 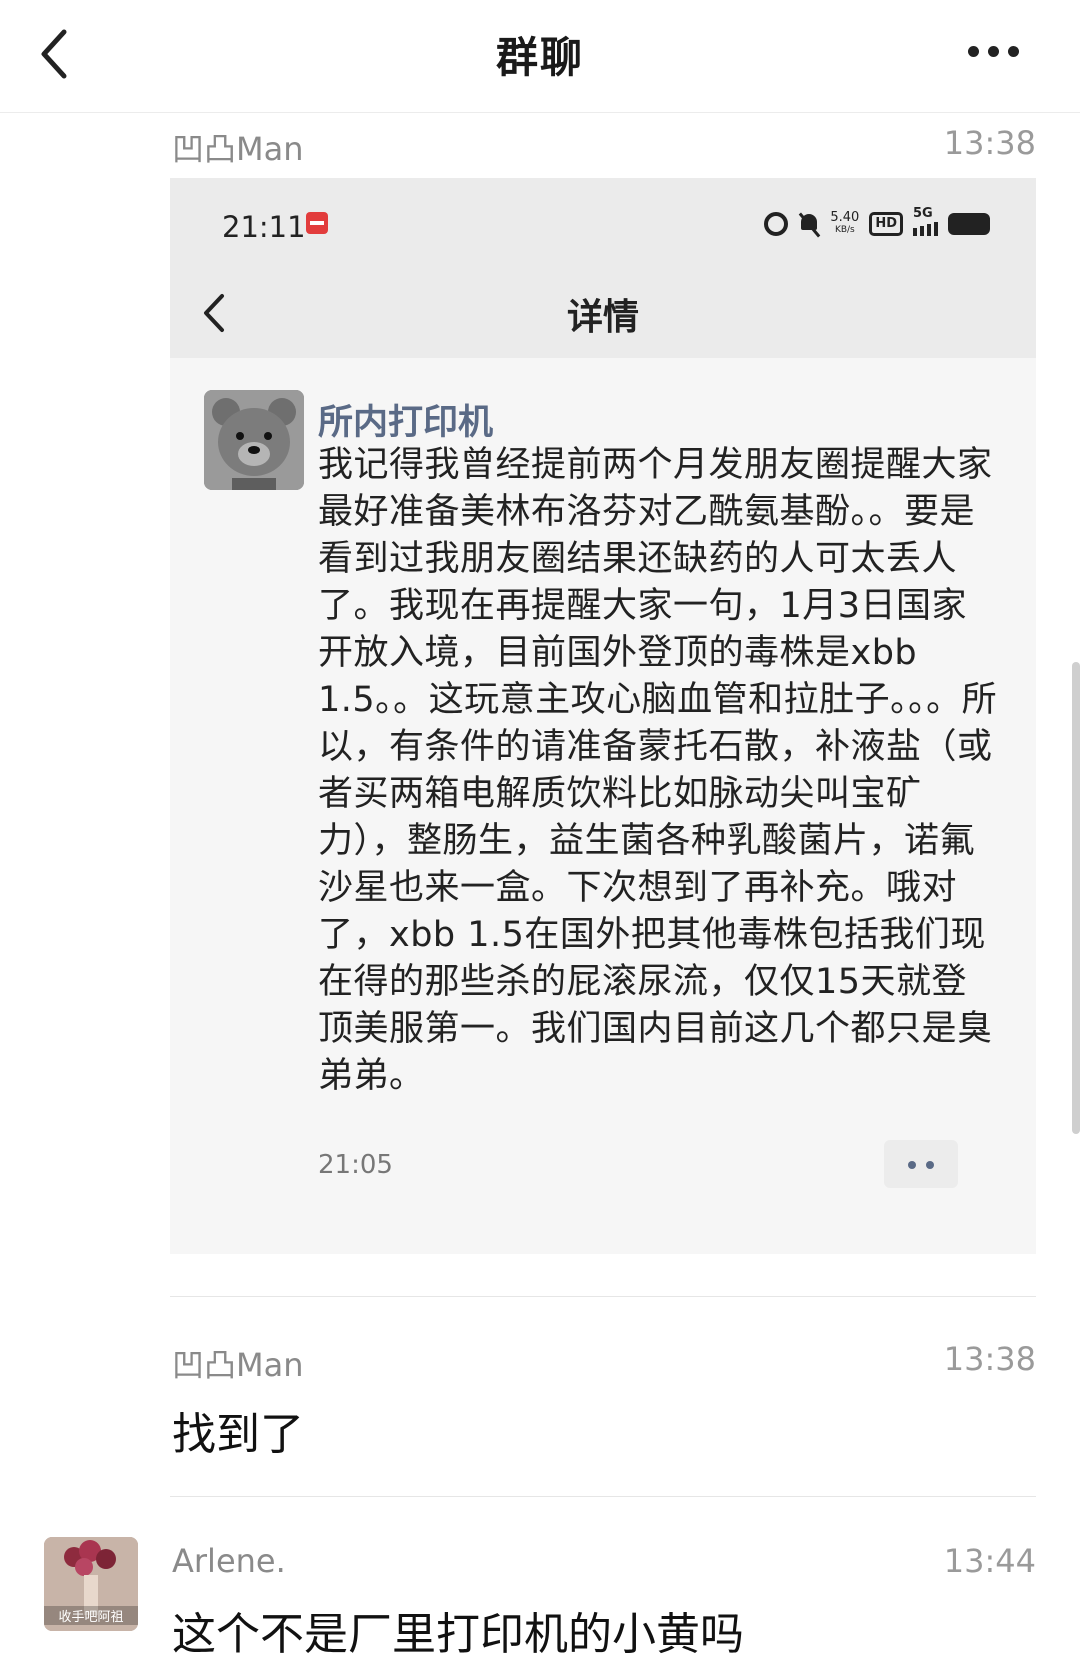 I want to click on mute-bell-icon, so click(x=809, y=224).